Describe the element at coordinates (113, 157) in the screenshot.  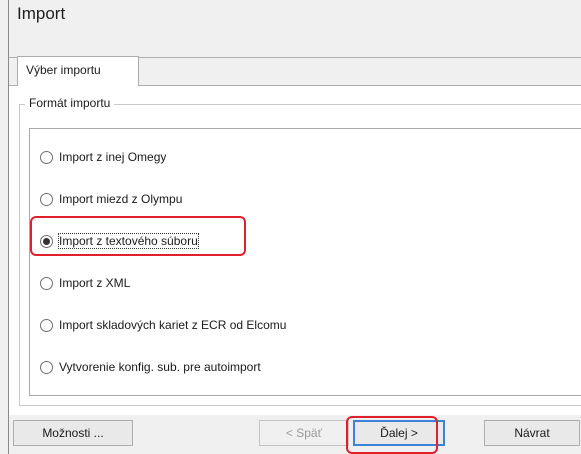
I see `option-label: Import z inej Omegy` at that location.